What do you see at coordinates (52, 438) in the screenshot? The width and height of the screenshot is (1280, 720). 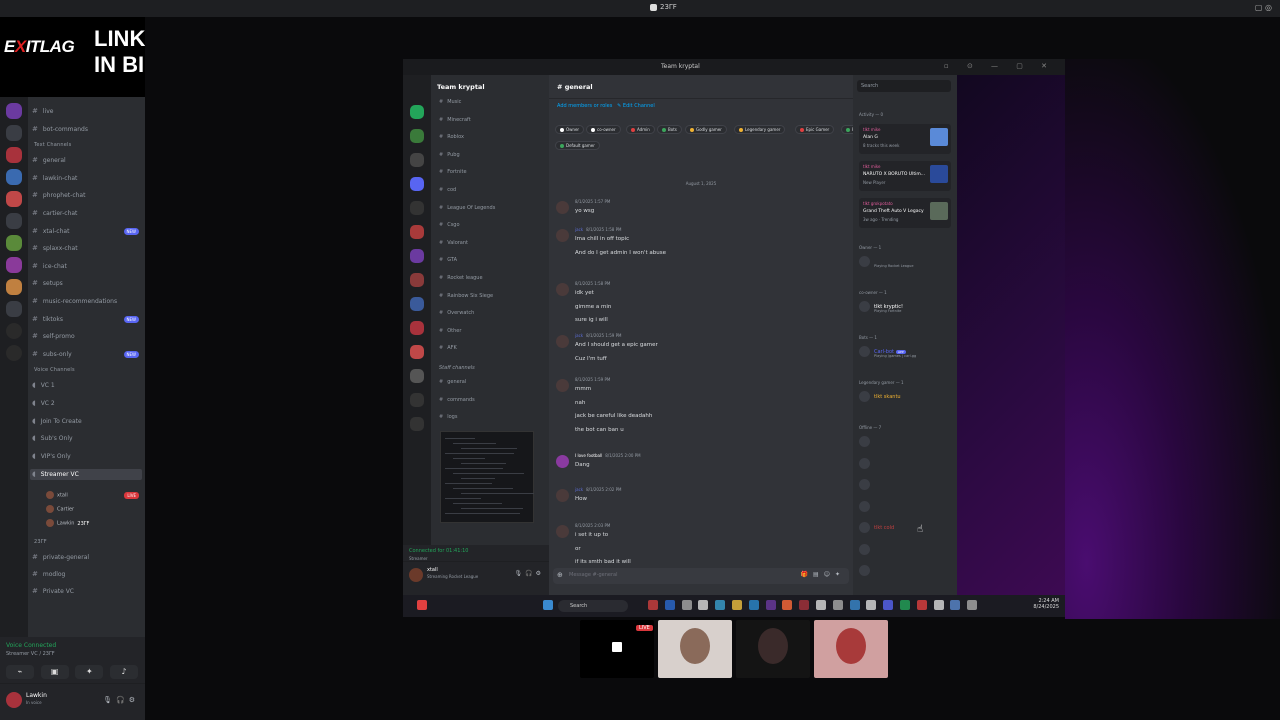 I see `voice-channel: ◖ Sub's Only` at bounding box center [52, 438].